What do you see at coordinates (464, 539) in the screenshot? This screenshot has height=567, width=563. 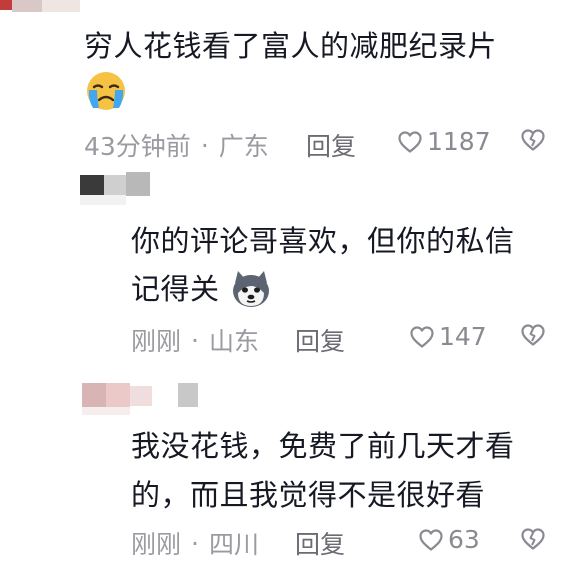 I see `like-count: 63` at bounding box center [464, 539].